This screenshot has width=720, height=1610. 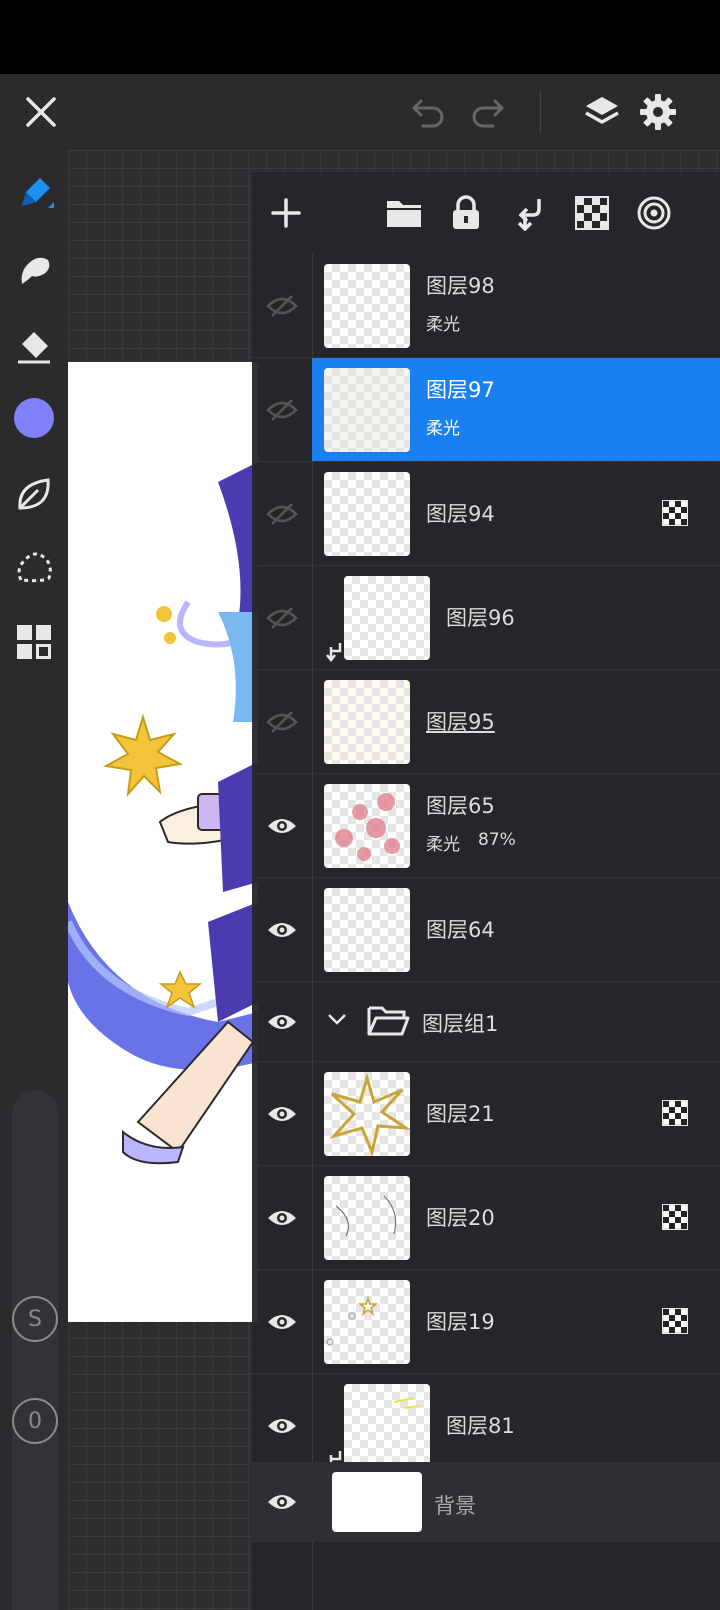 What do you see at coordinates (460, 1024) in the screenshot?
I see `layer-group-name: 图层组1` at bounding box center [460, 1024].